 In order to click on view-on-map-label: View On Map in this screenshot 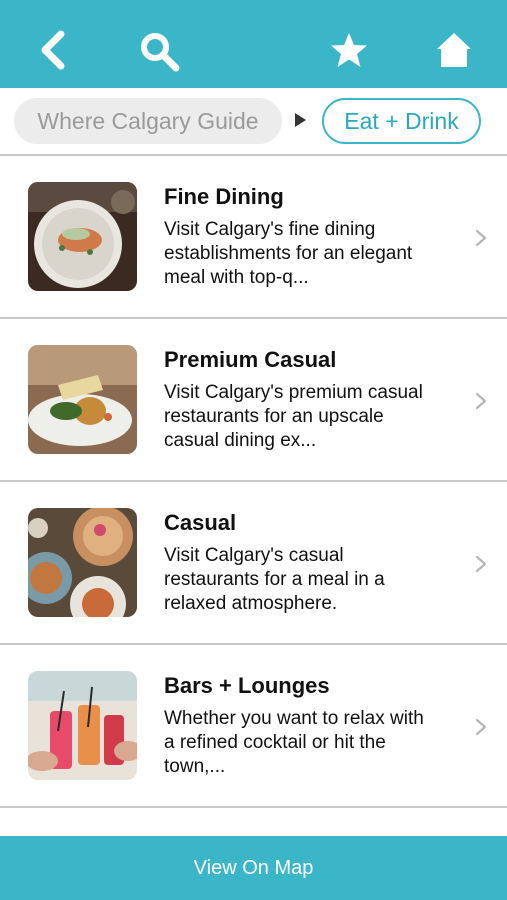, I will do `click(253, 867)`.